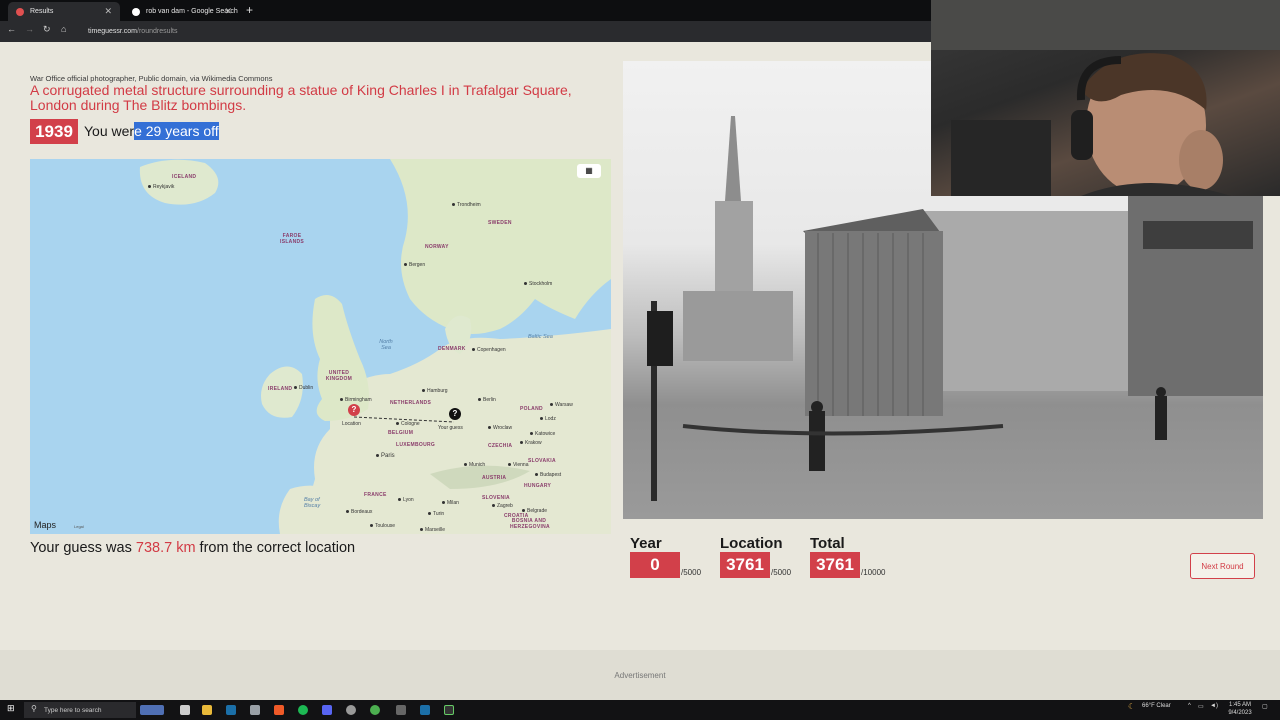  What do you see at coordinates (63, 29) in the screenshot?
I see `home-icon: ⌂` at bounding box center [63, 29].